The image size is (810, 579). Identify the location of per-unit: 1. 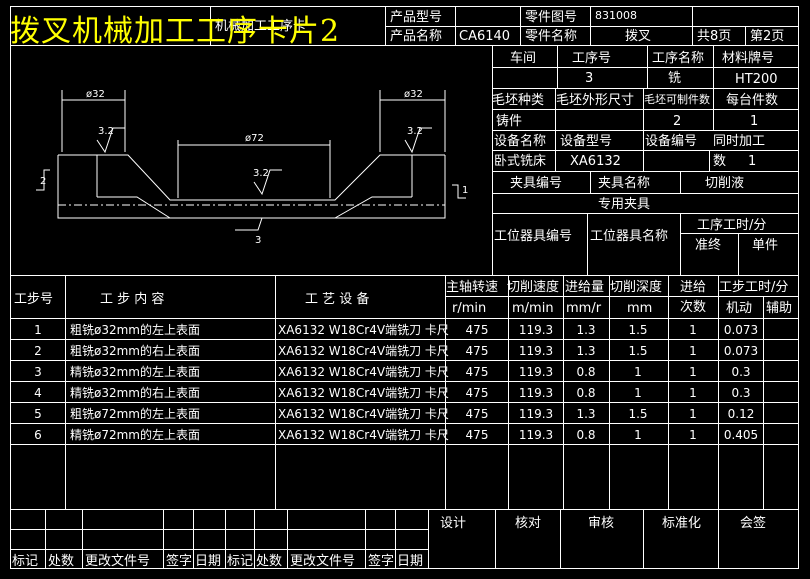
(754, 121).